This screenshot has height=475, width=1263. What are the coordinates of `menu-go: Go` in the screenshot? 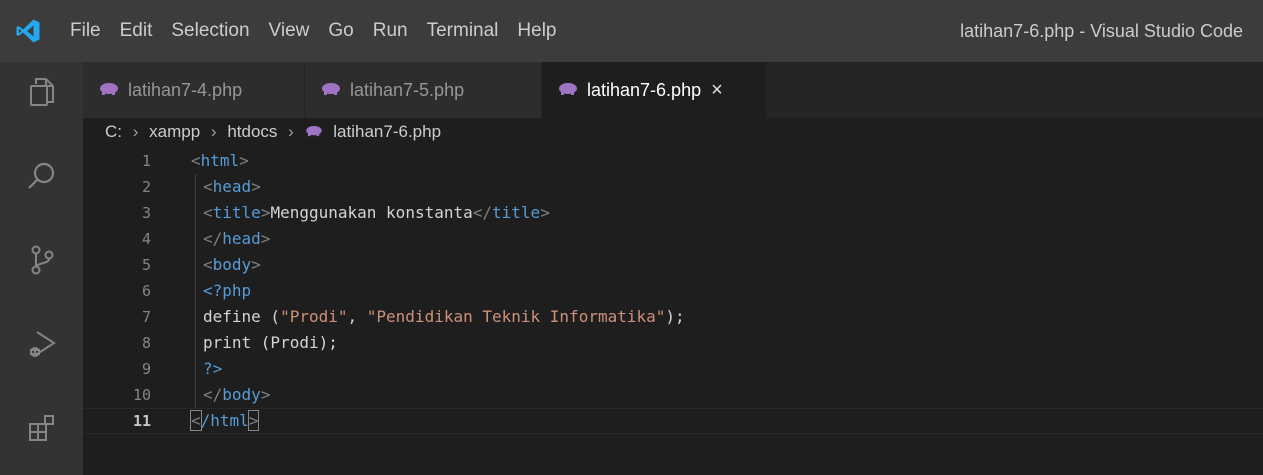 It's located at (340, 31).